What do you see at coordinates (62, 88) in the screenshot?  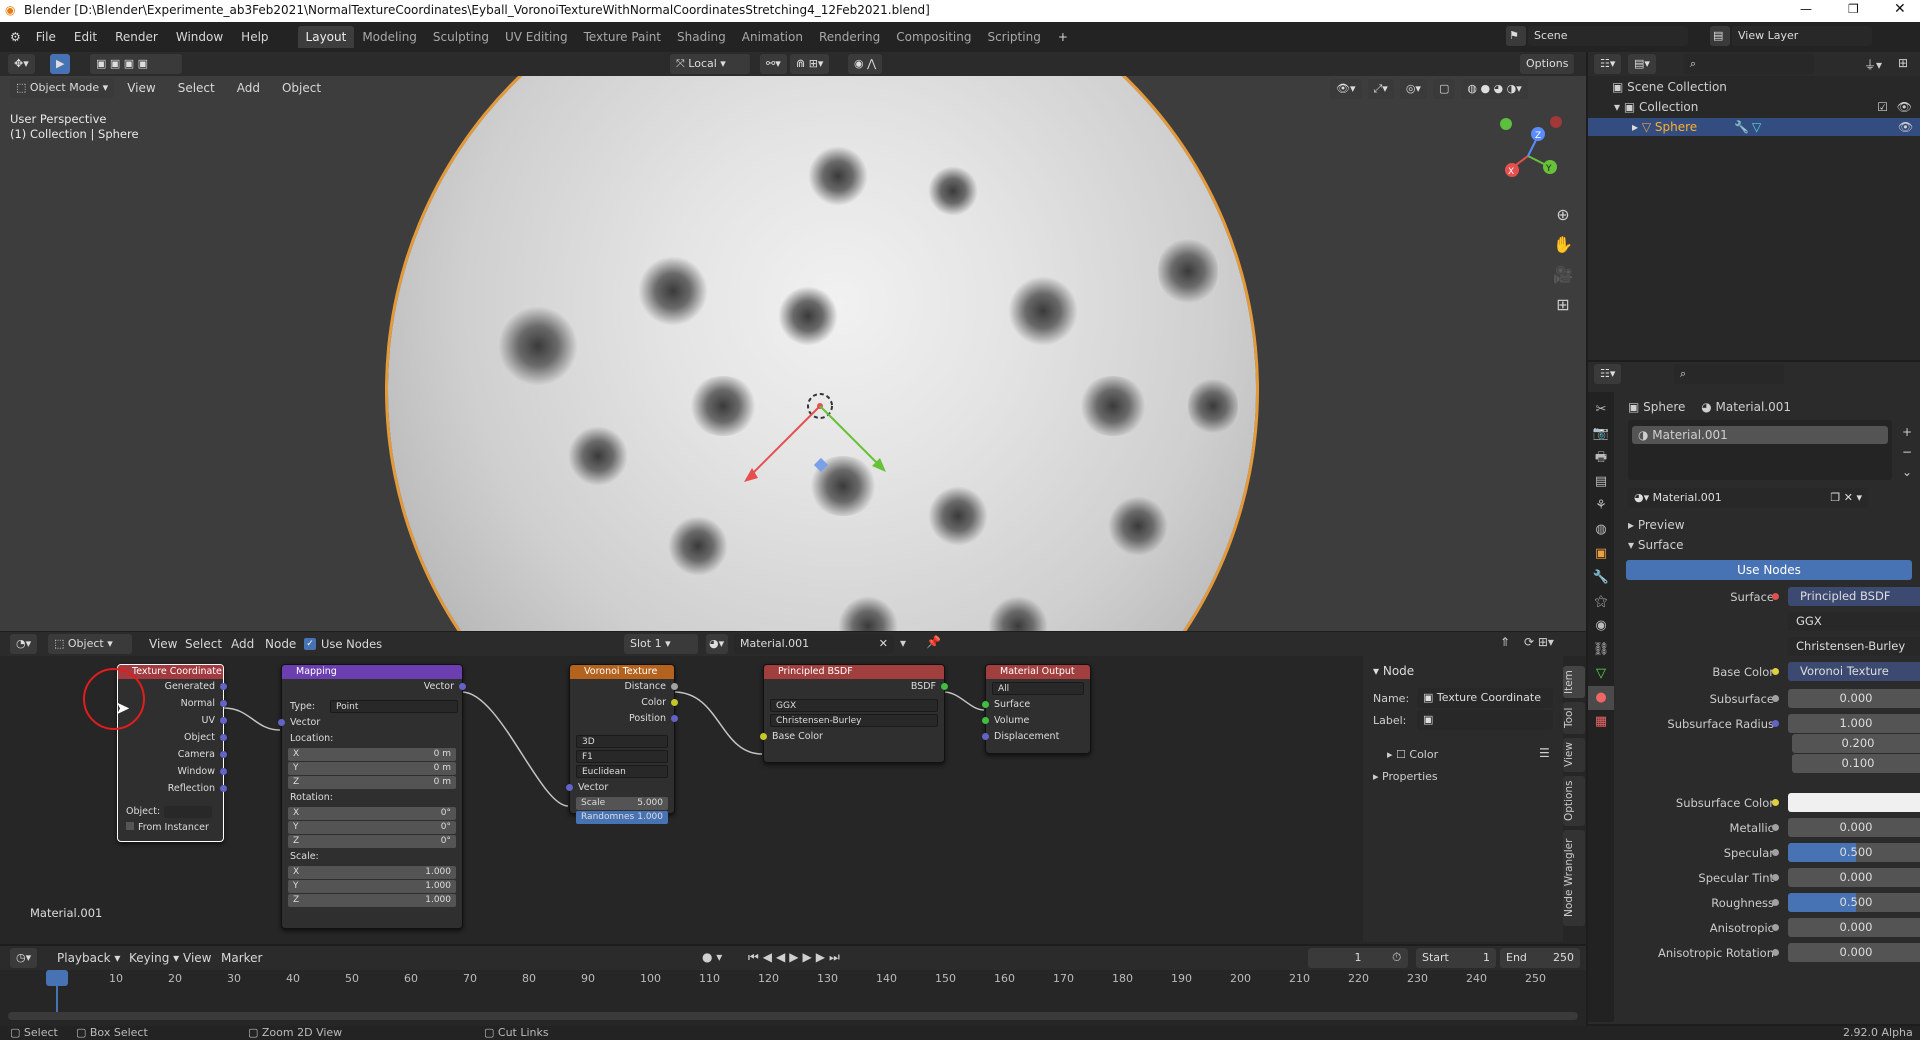 I see `object-mode-dropdown: ⬚ Object Mode ▾` at bounding box center [62, 88].